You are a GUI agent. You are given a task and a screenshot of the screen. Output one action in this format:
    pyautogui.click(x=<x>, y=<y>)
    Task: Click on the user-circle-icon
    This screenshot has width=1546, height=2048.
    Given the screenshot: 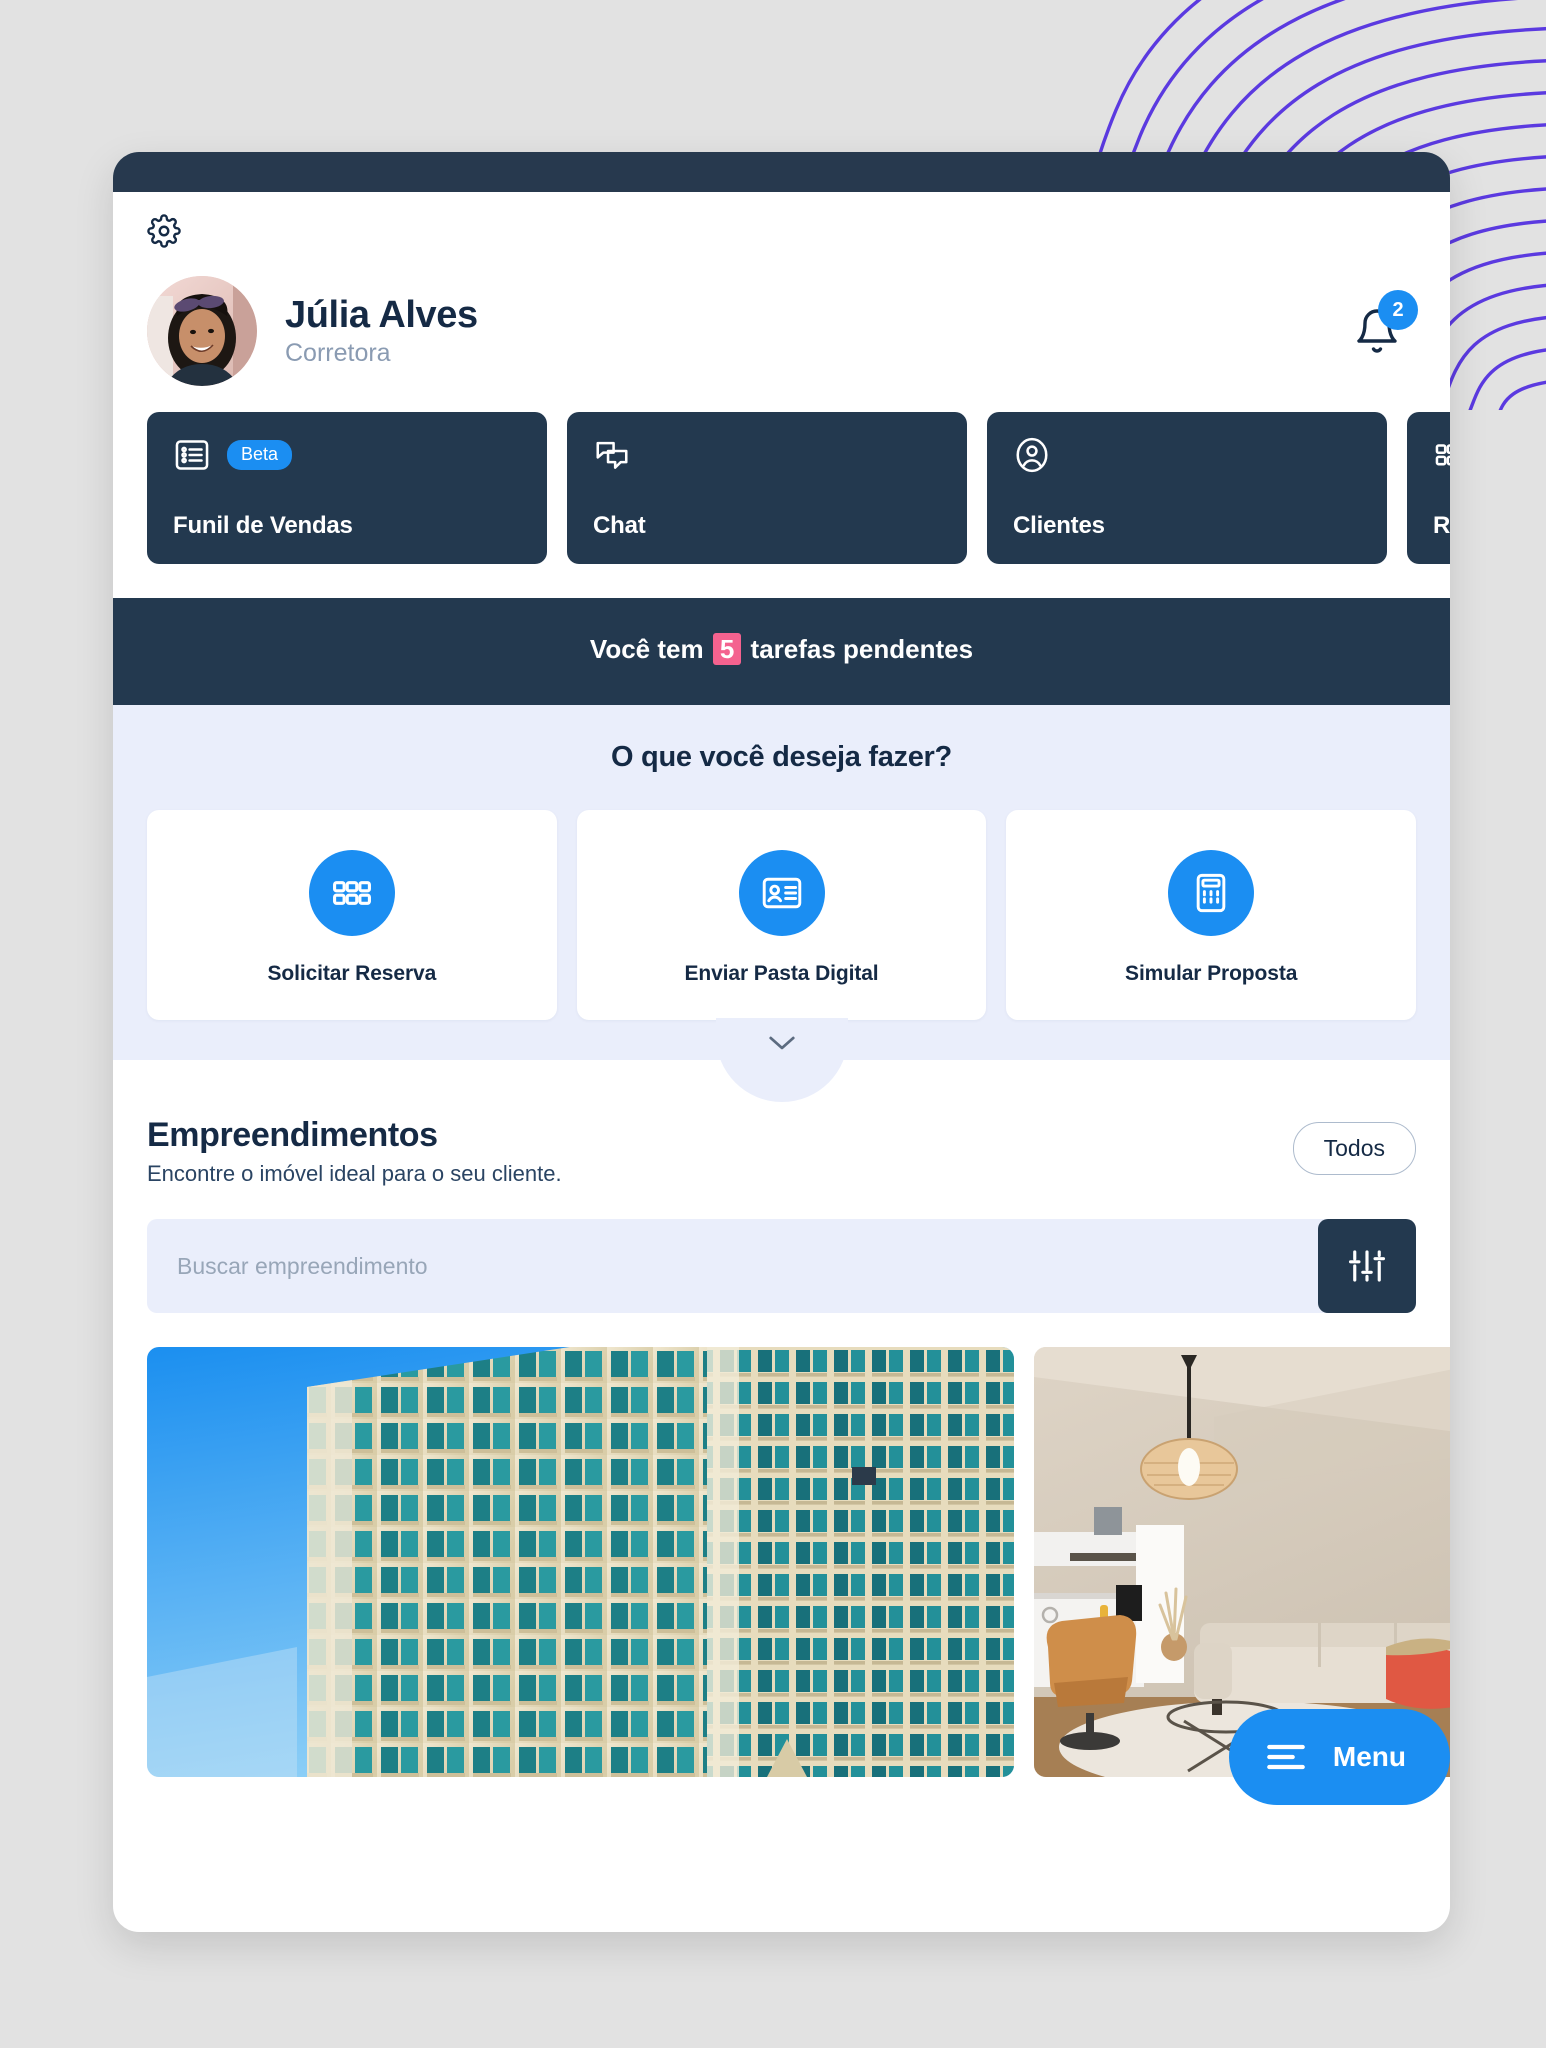 What is the action you would take?
    pyautogui.click(x=1032, y=455)
    